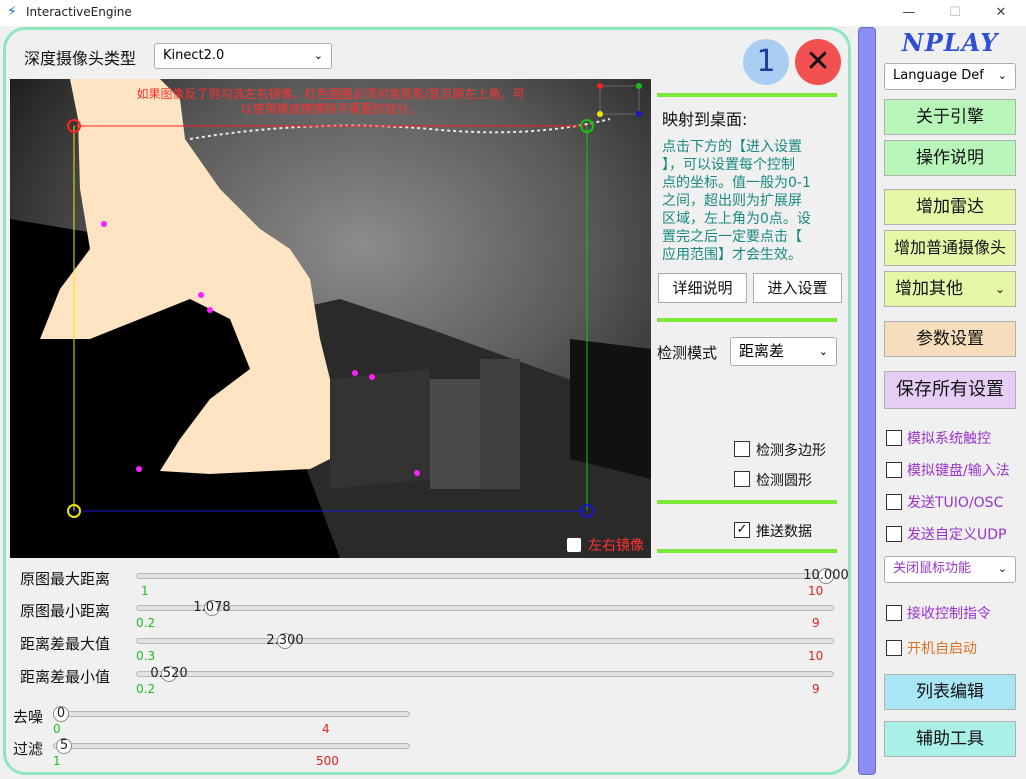 This screenshot has width=1026, height=779. I want to click on mapping-desc-line: 应用范围】才会生效。, so click(732, 255).